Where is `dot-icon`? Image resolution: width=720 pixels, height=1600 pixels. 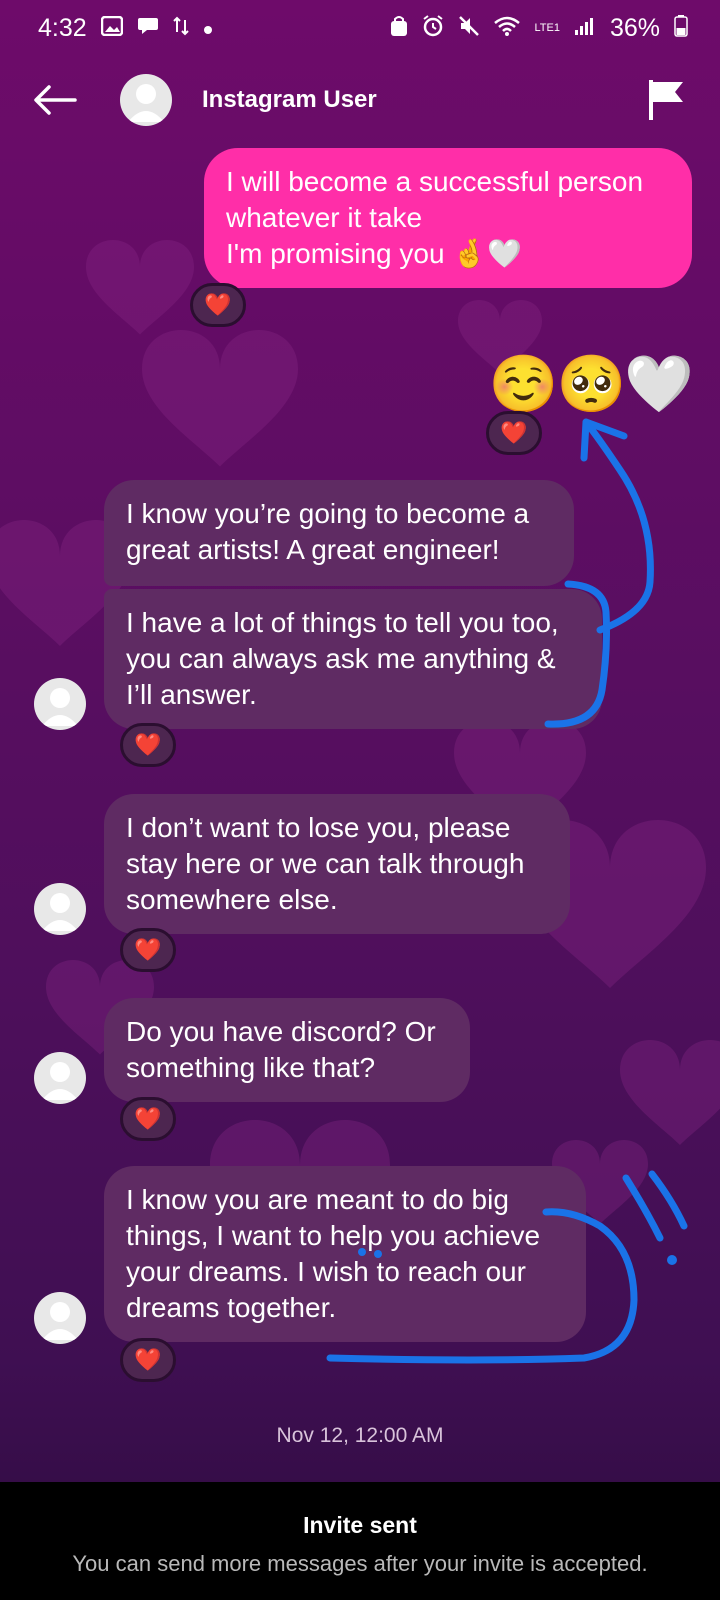
dot-icon is located at coordinates (208, 28).